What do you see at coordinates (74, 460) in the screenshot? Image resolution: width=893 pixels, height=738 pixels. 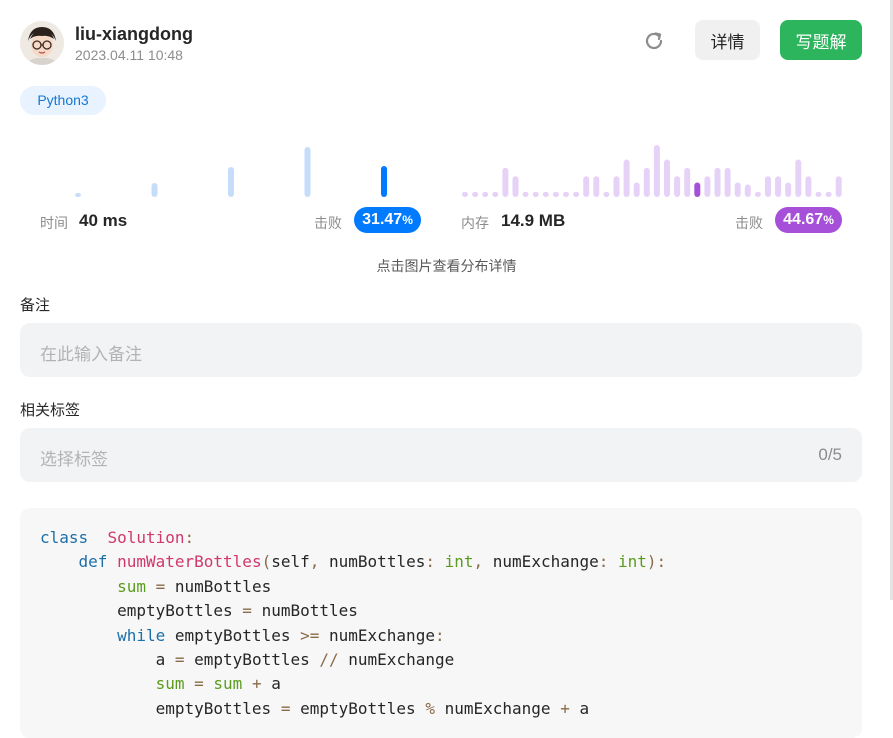 I see `tags-placeholder: 选择标签` at bounding box center [74, 460].